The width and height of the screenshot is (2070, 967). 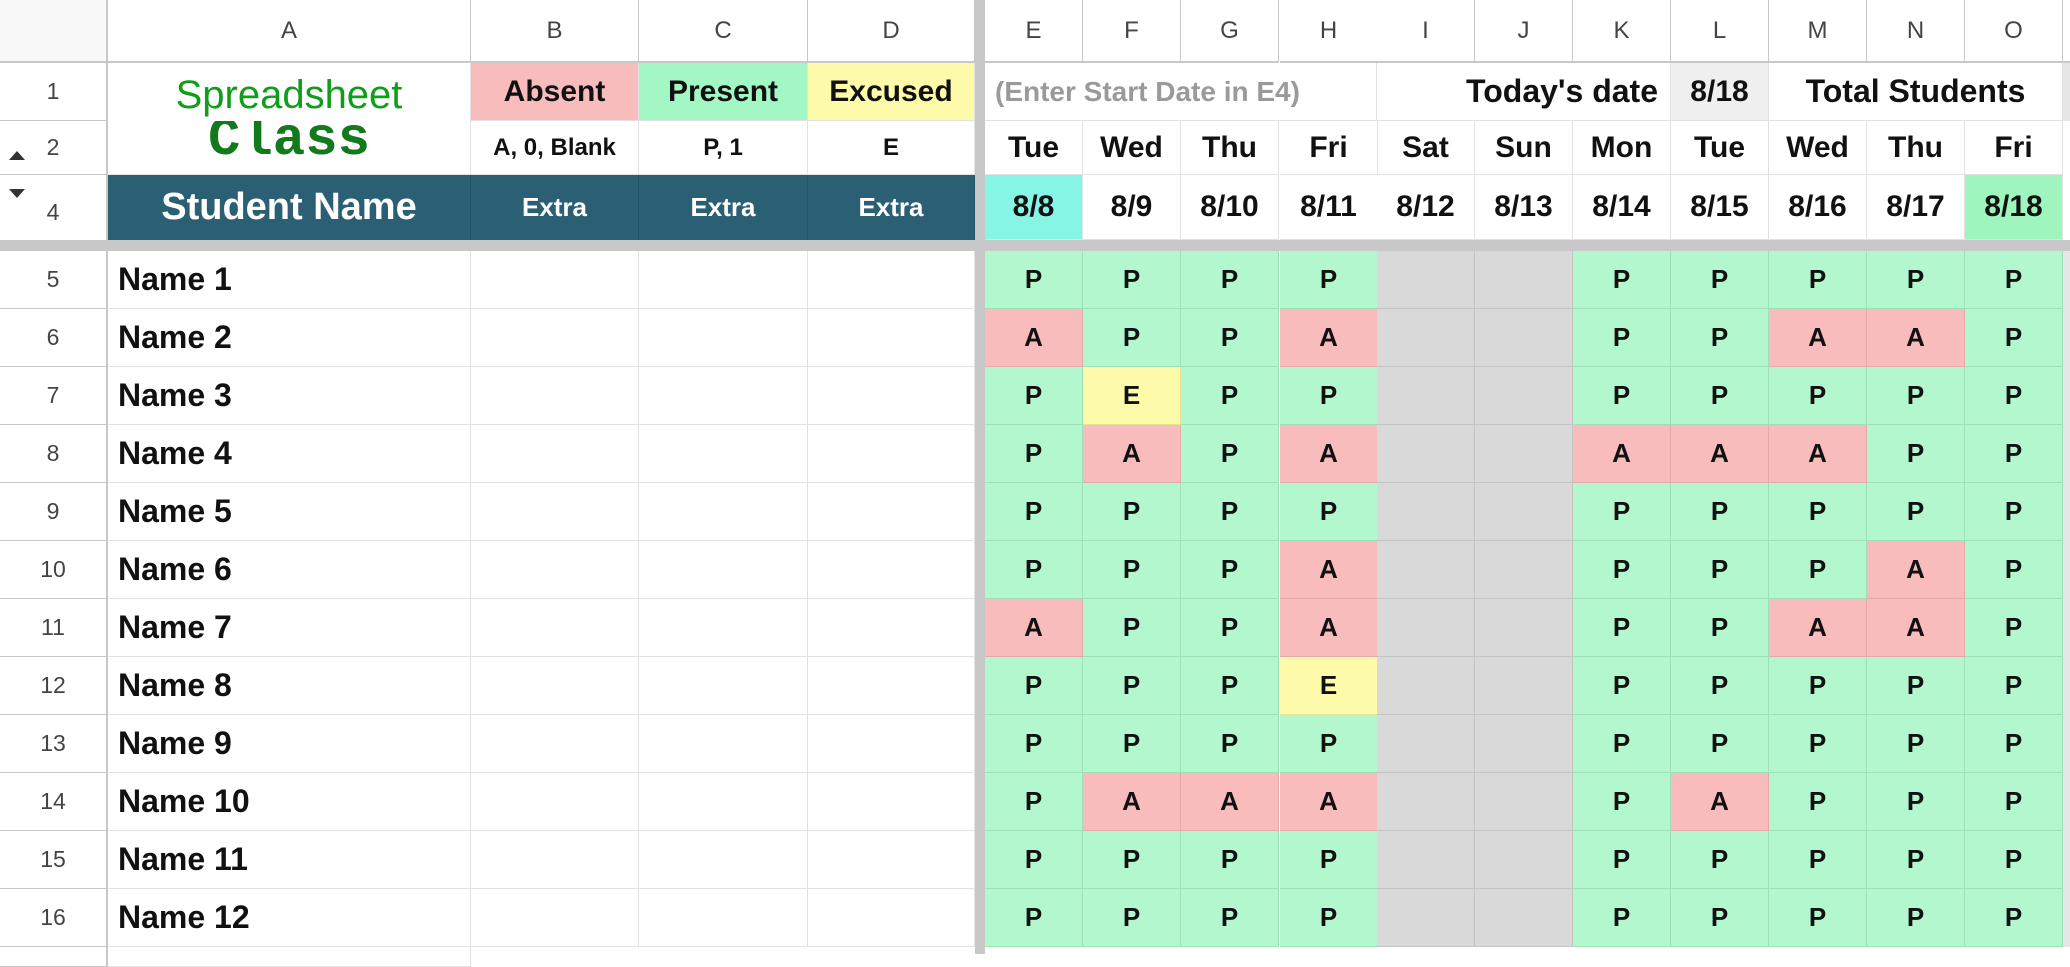 I want to click on row-header-5: 5, so click(x=54, y=280).